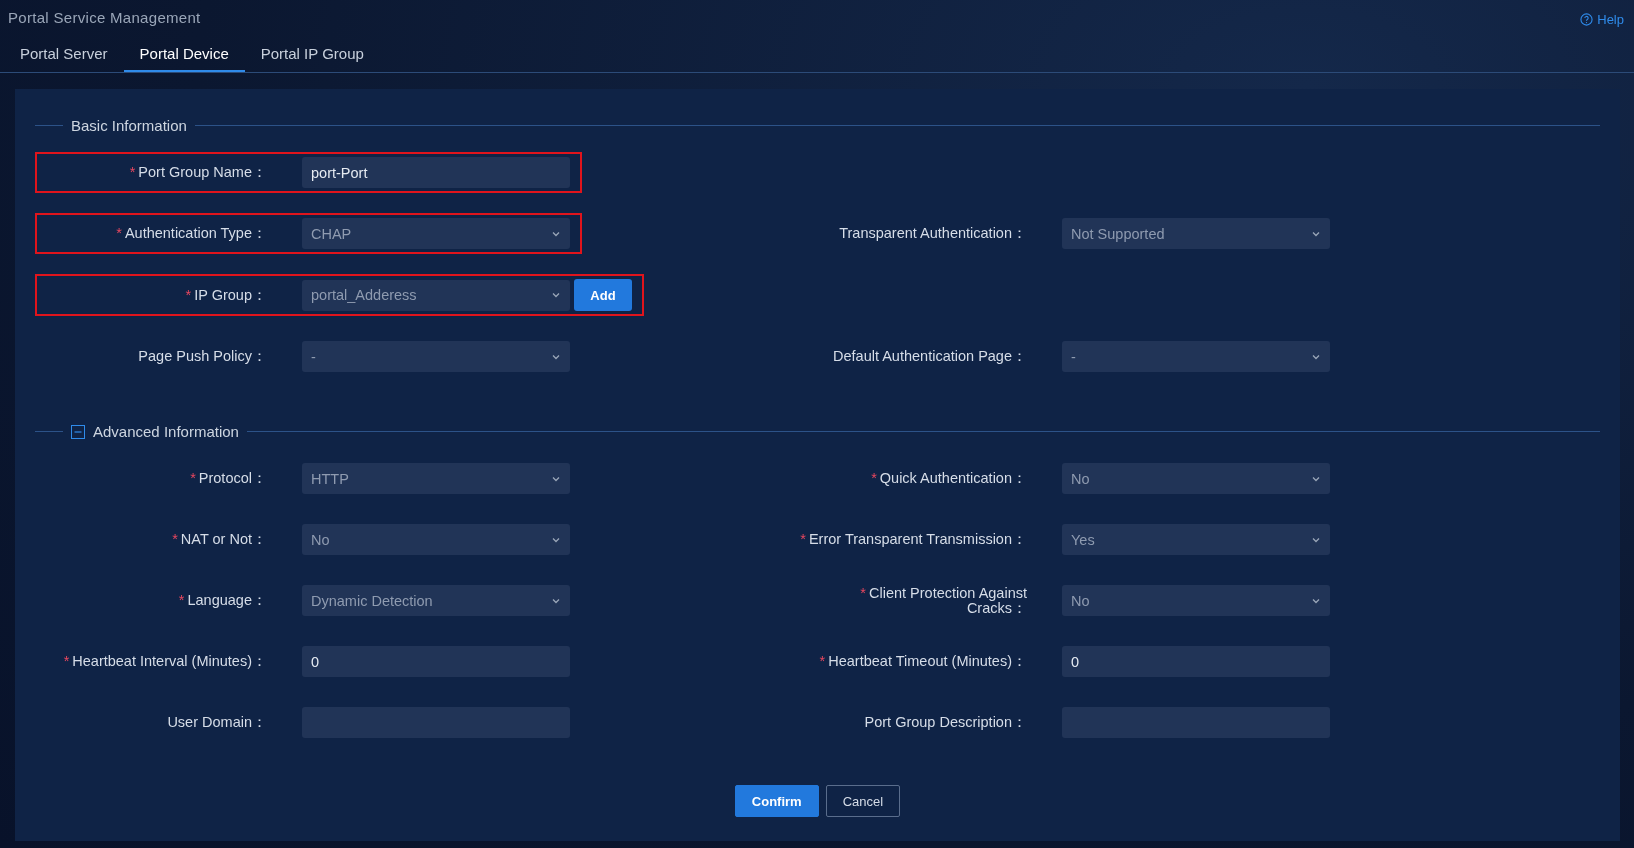 This screenshot has width=1634, height=848. Describe the element at coordinates (202, 356) in the screenshot. I see `field-label: Page Push Policy：` at that location.